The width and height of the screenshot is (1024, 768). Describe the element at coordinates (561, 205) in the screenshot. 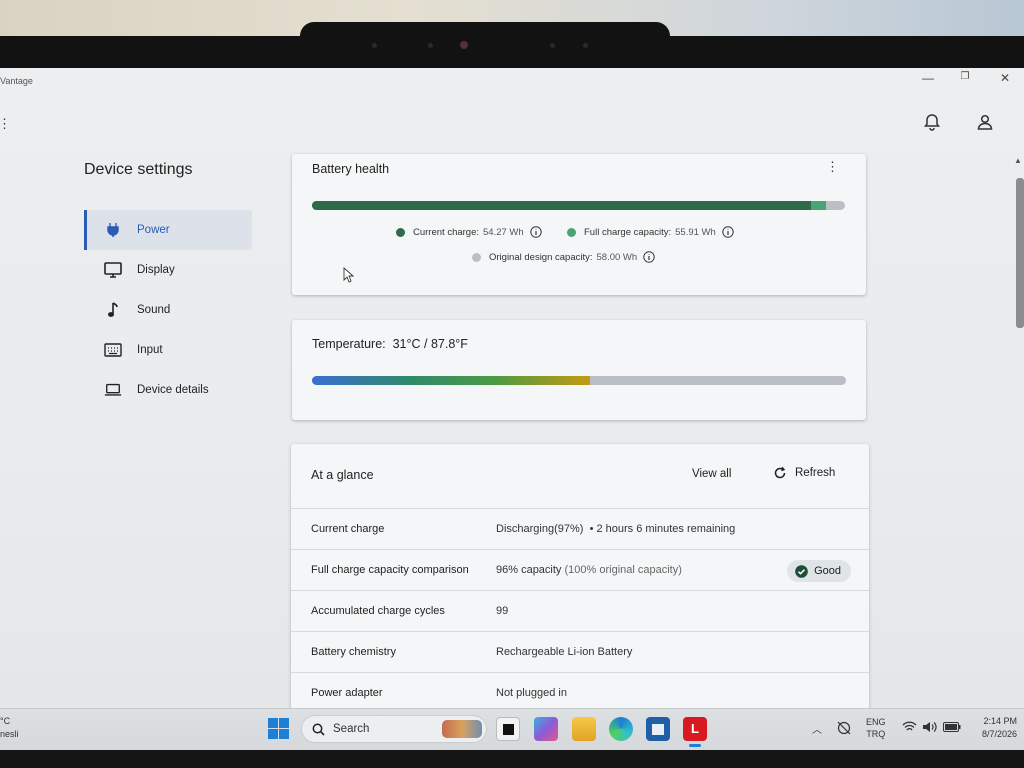

I see `current-charge-fill` at that location.